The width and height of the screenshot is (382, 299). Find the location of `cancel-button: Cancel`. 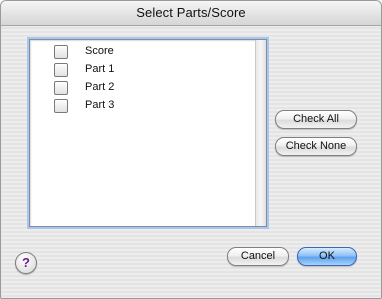

cancel-button: Cancel is located at coordinates (258, 256).